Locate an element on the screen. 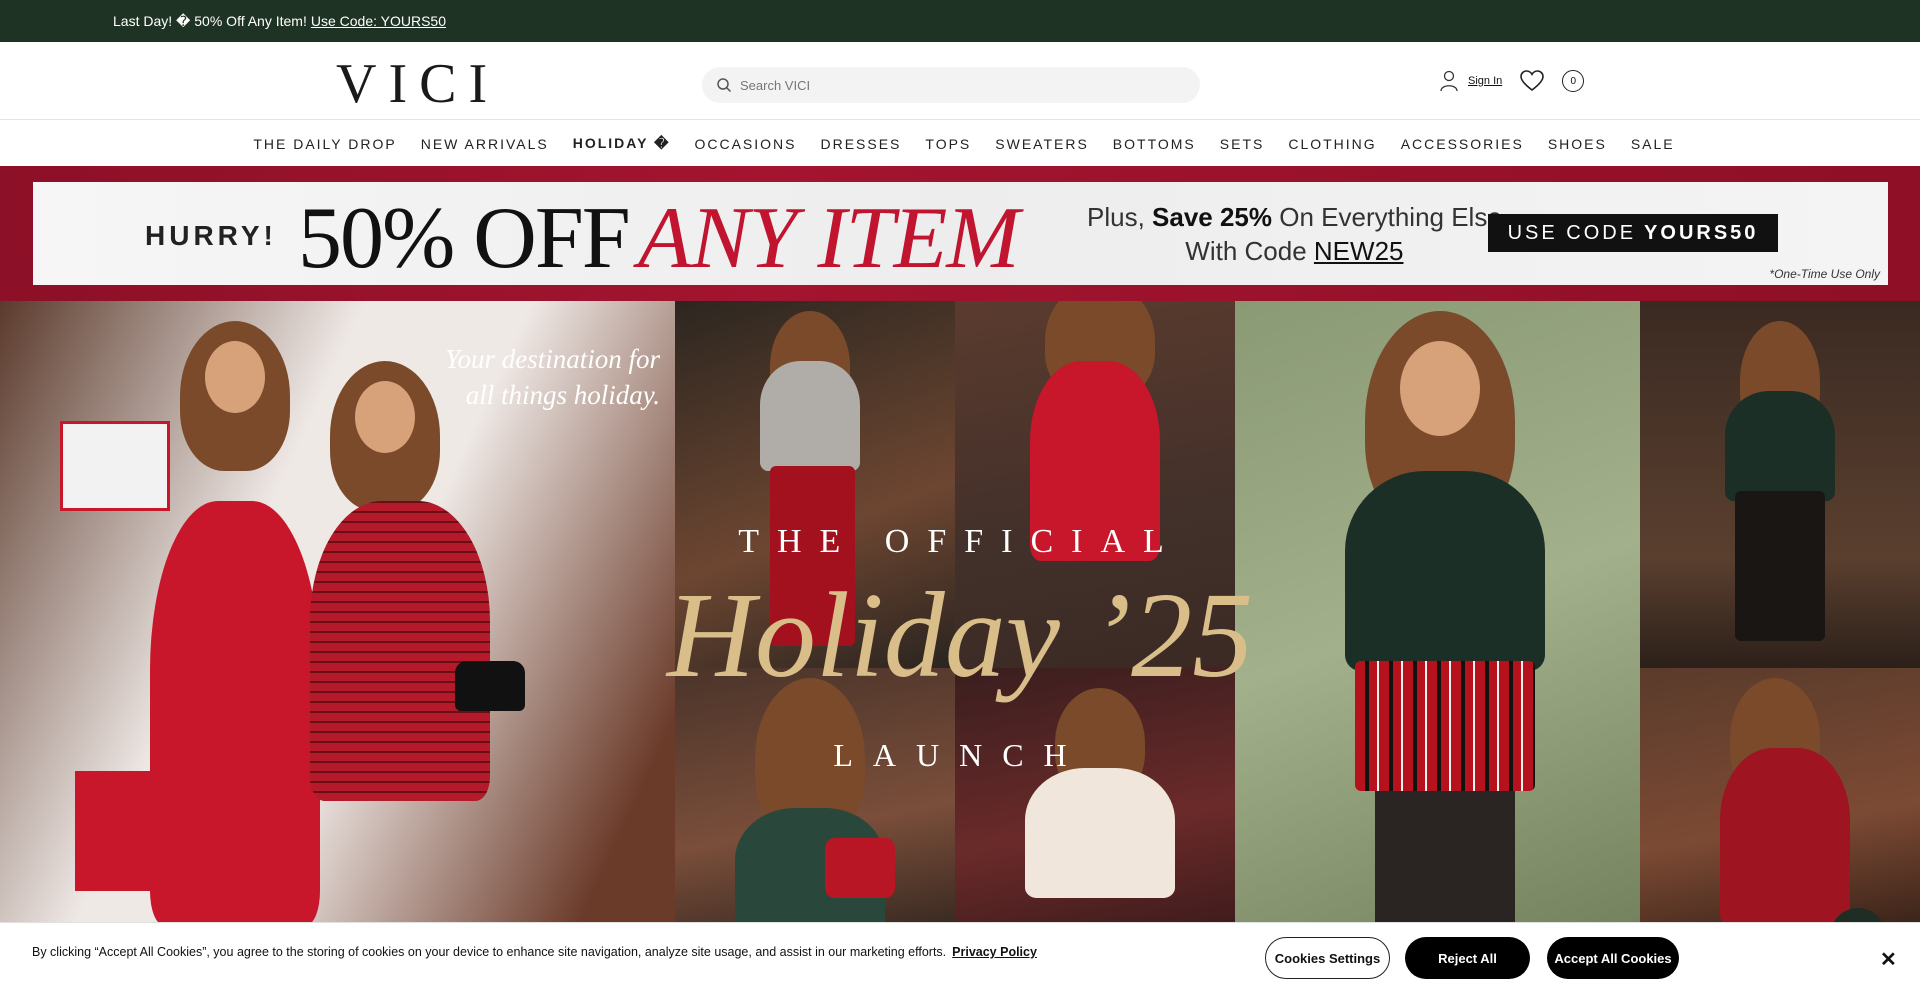 This screenshot has width=1920, height=993. hero-photo-bow-sweater is located at coordinates (1095, 796).